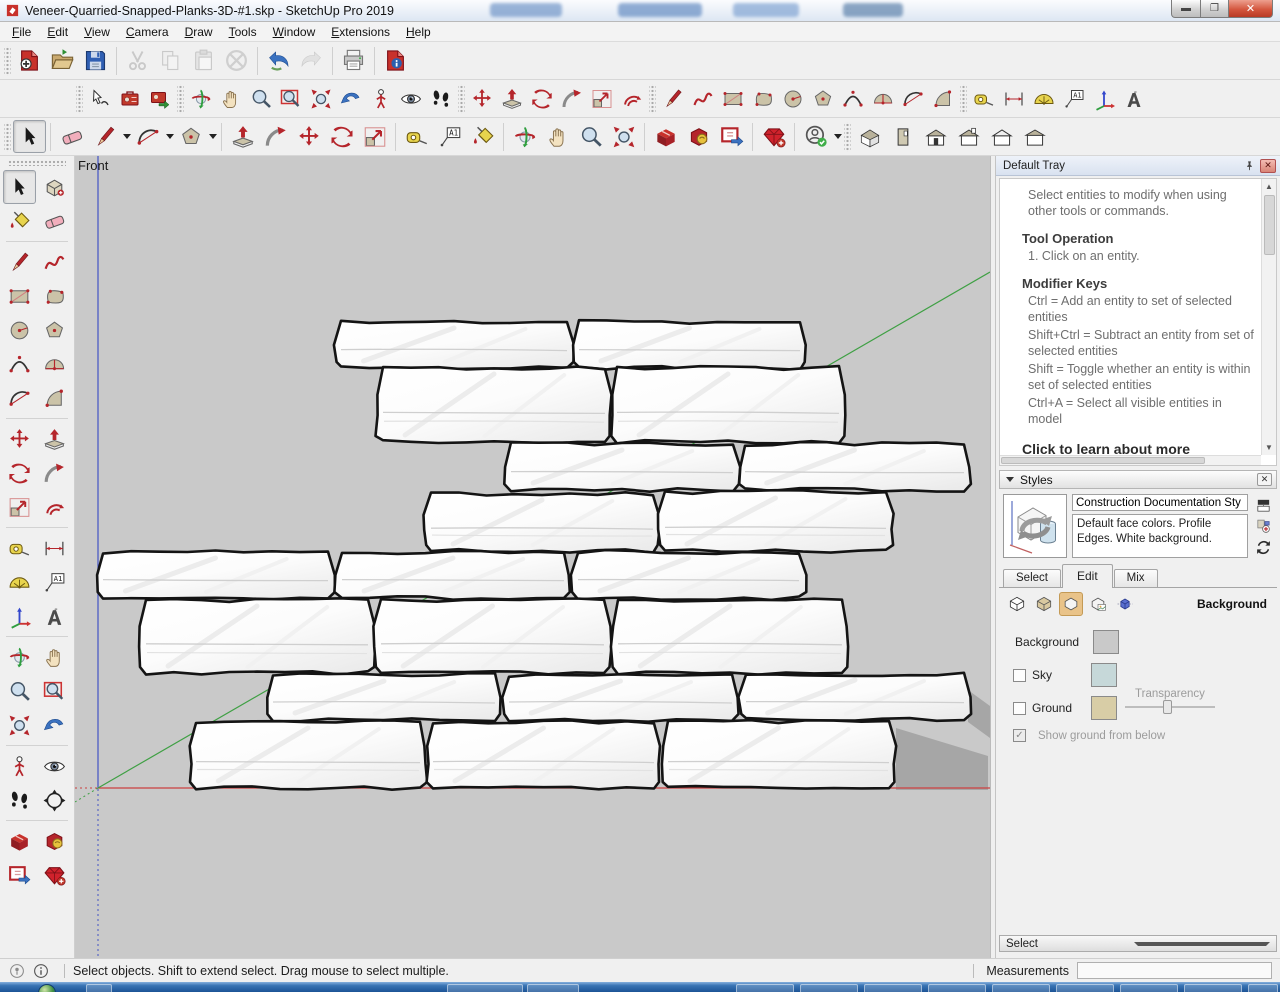 This screenshot has height=992, width=1280. What do you see at coordinates (1269, 186) in the screenshot?
I see `scroll-up-icon: ▲` at bounding box center [1269, 186].